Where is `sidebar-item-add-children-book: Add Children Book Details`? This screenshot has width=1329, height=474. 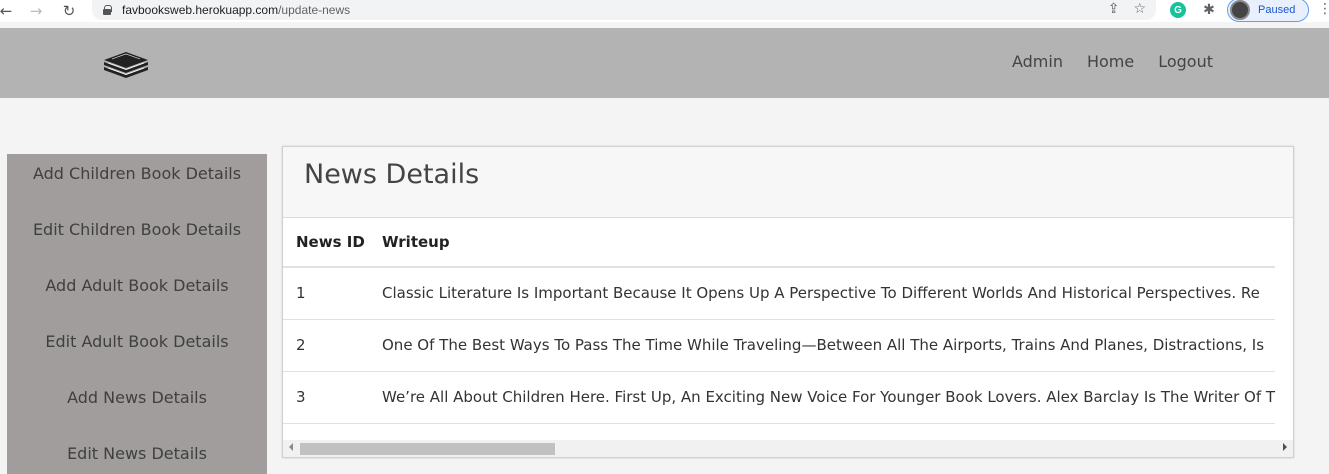
sidebar-item-add-children-book: Add Children Book Details is located at coordinates (137, 173).